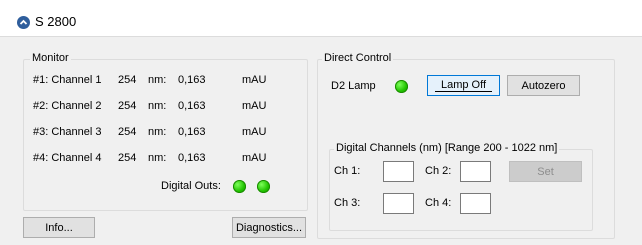  Describe the element at coordinates (321, 18) in the screenshot. I see `title-bar: S 2800` at that location.